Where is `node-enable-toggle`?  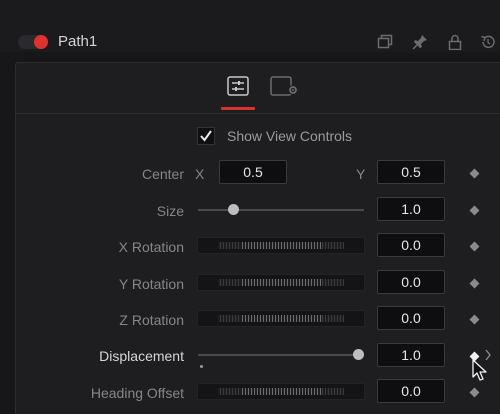 node-enable-toggle is located at coordinates (33, 42).